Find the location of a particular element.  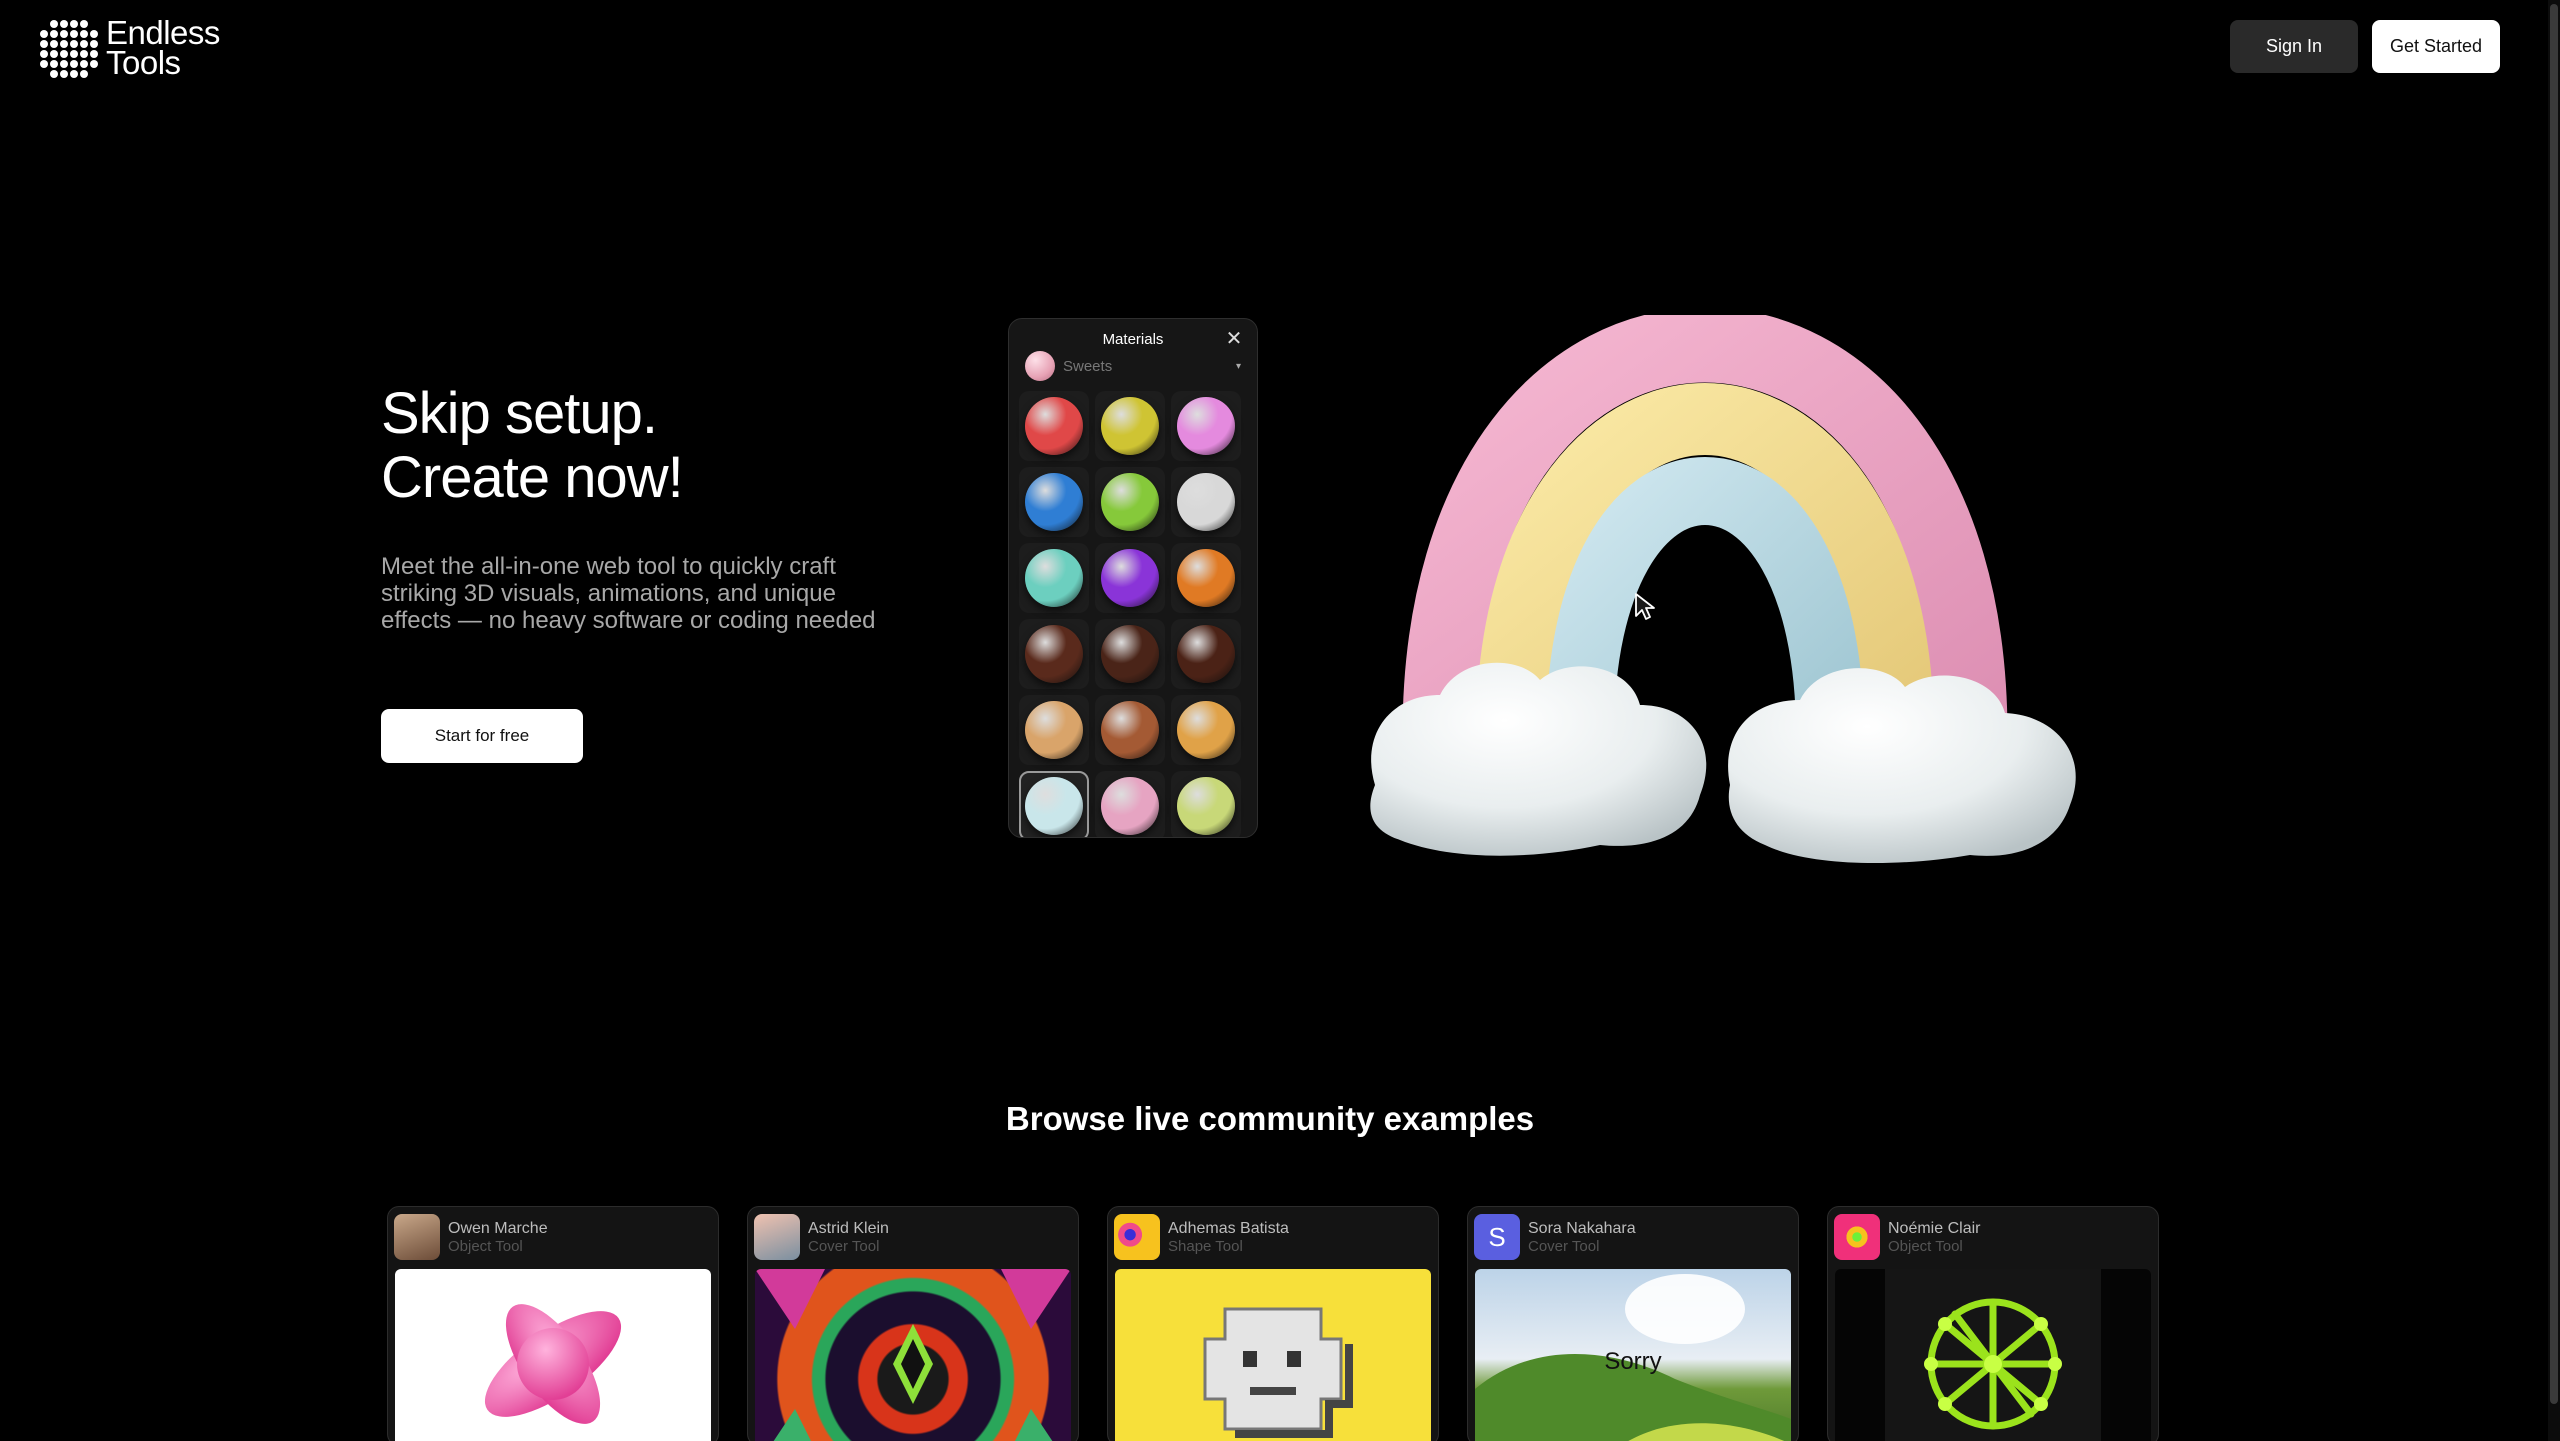

community-card: Noémie Clair Object Tool is located at coordinates (1993, 1323).